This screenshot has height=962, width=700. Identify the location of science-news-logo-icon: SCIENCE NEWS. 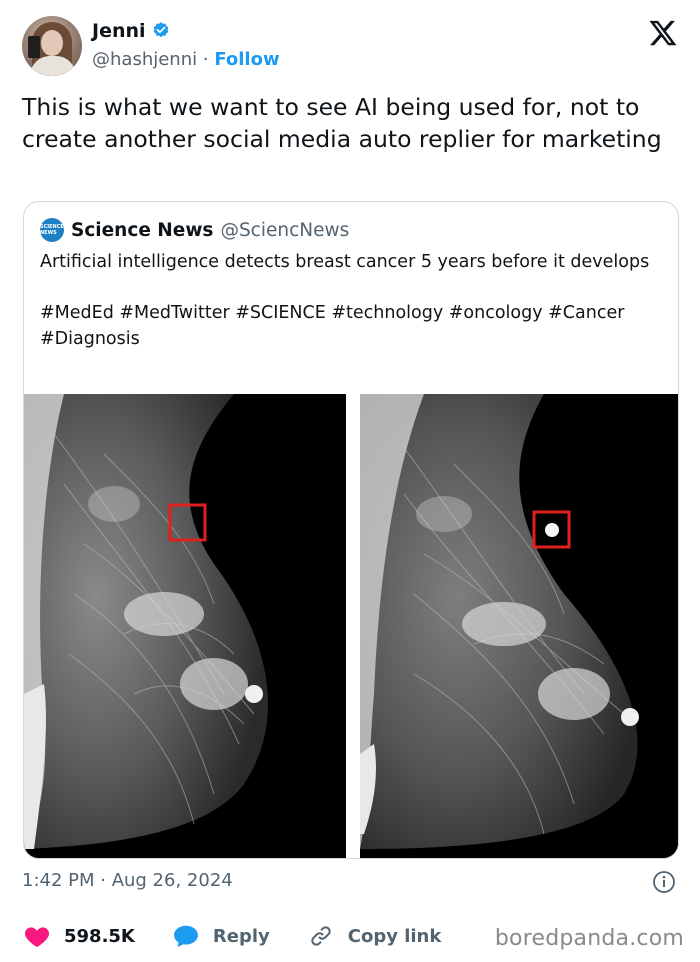
(52, 230).